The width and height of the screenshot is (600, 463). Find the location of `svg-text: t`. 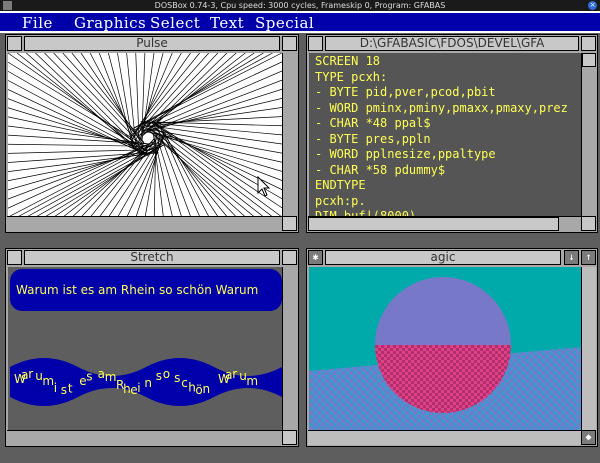

svg-text: t is located at coordinates (70, 388).